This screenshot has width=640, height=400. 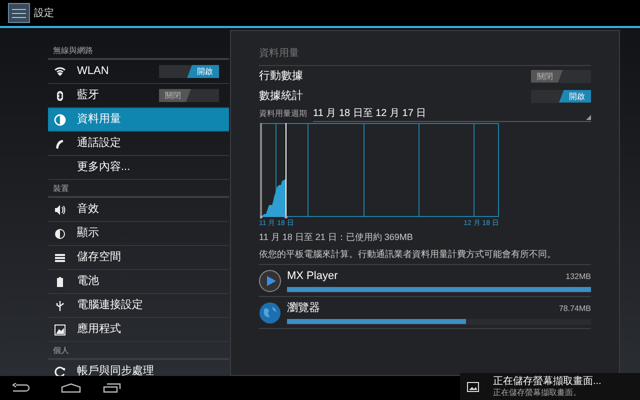 I want to click on image-icon, so click(x=473, y=387).